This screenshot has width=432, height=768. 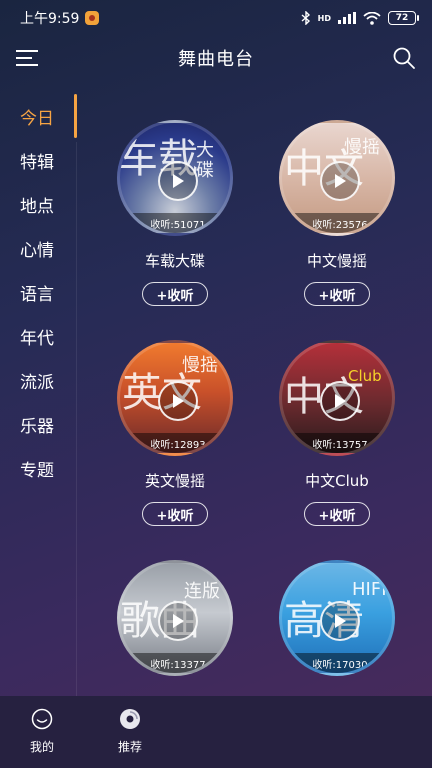 What do you see at coordinates (369, 589) in the screenshot?
I see `cover-title-small: HIFI` at bounding box center [369, 589].